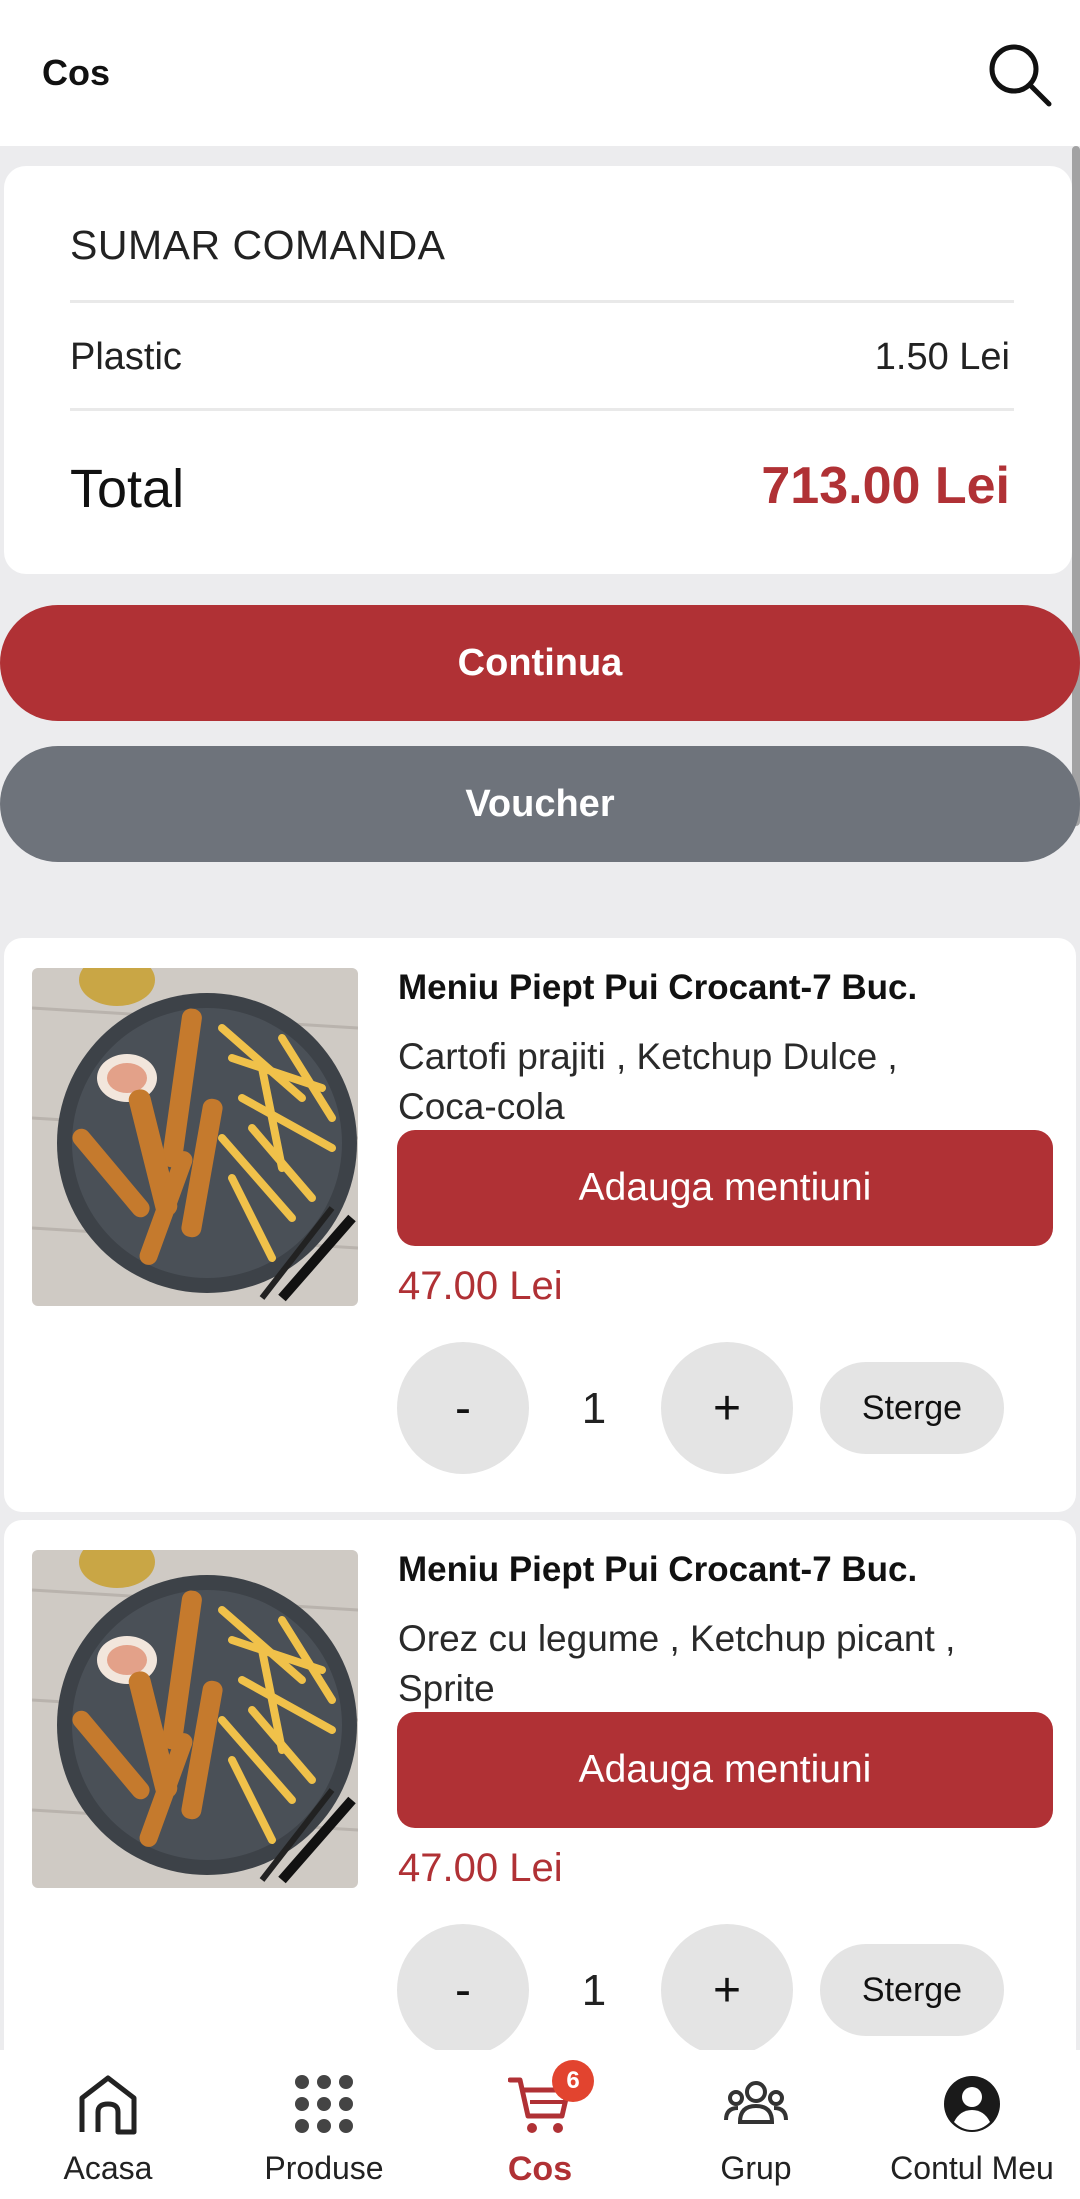 This screenshot has width=1080, height=2199. I want to click on nav-label: Contul Meu, so click(972, 2168).